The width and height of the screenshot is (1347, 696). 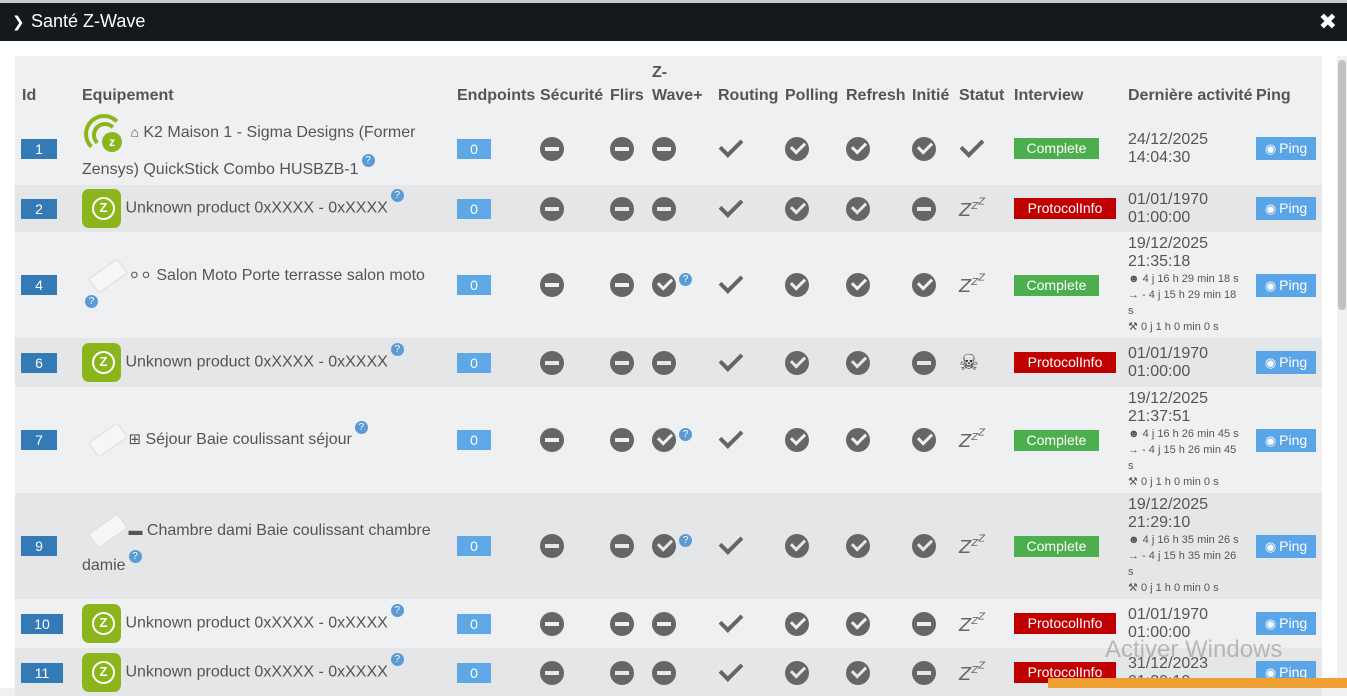 I want to click on node-id-badge: 9, so click(x=39, y=546).